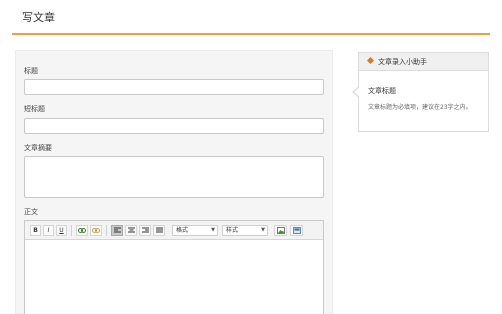 The image size is (502, 314). What do you see at coordinates (174, 177) in the screenshot?
I see `summary-textarea` at bounding box center [174, 177].